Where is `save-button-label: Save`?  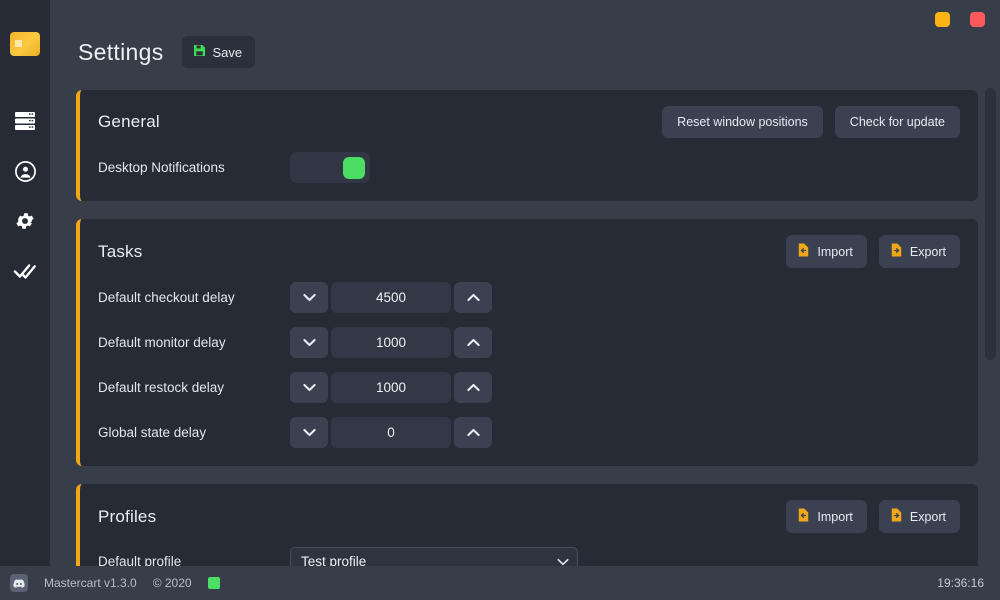
save-button-label: Save is located at coordinates (227, 52).